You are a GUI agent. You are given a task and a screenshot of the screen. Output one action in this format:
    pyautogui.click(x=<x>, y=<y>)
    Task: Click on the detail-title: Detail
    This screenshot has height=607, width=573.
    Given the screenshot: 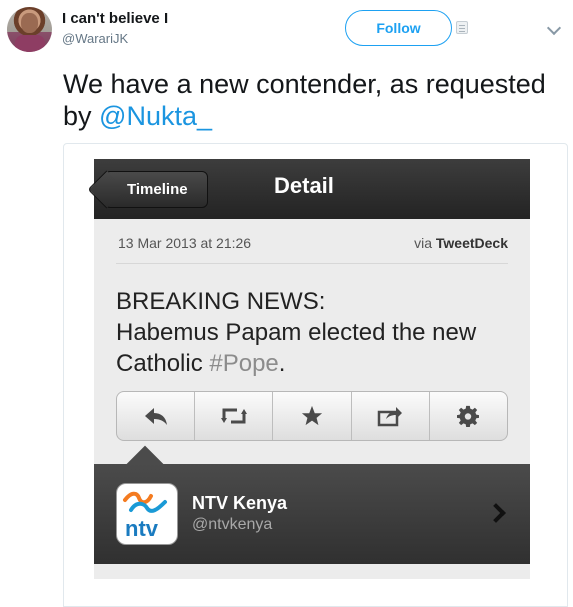 What is the action you would take?
    pyautogui.click(x=304, y=185)
    